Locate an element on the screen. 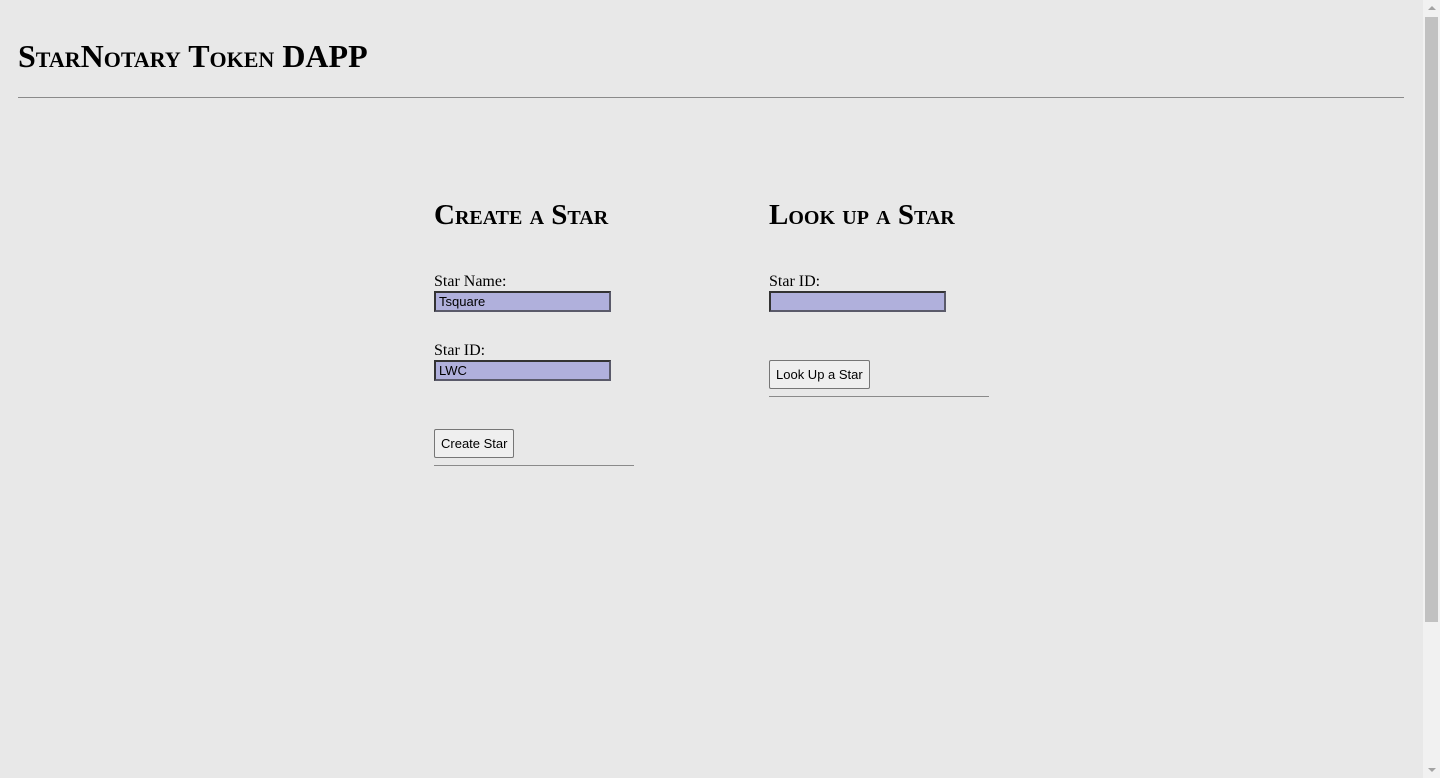  lookup-star-id-label: Star ID: is located at coordinates (795, 281).